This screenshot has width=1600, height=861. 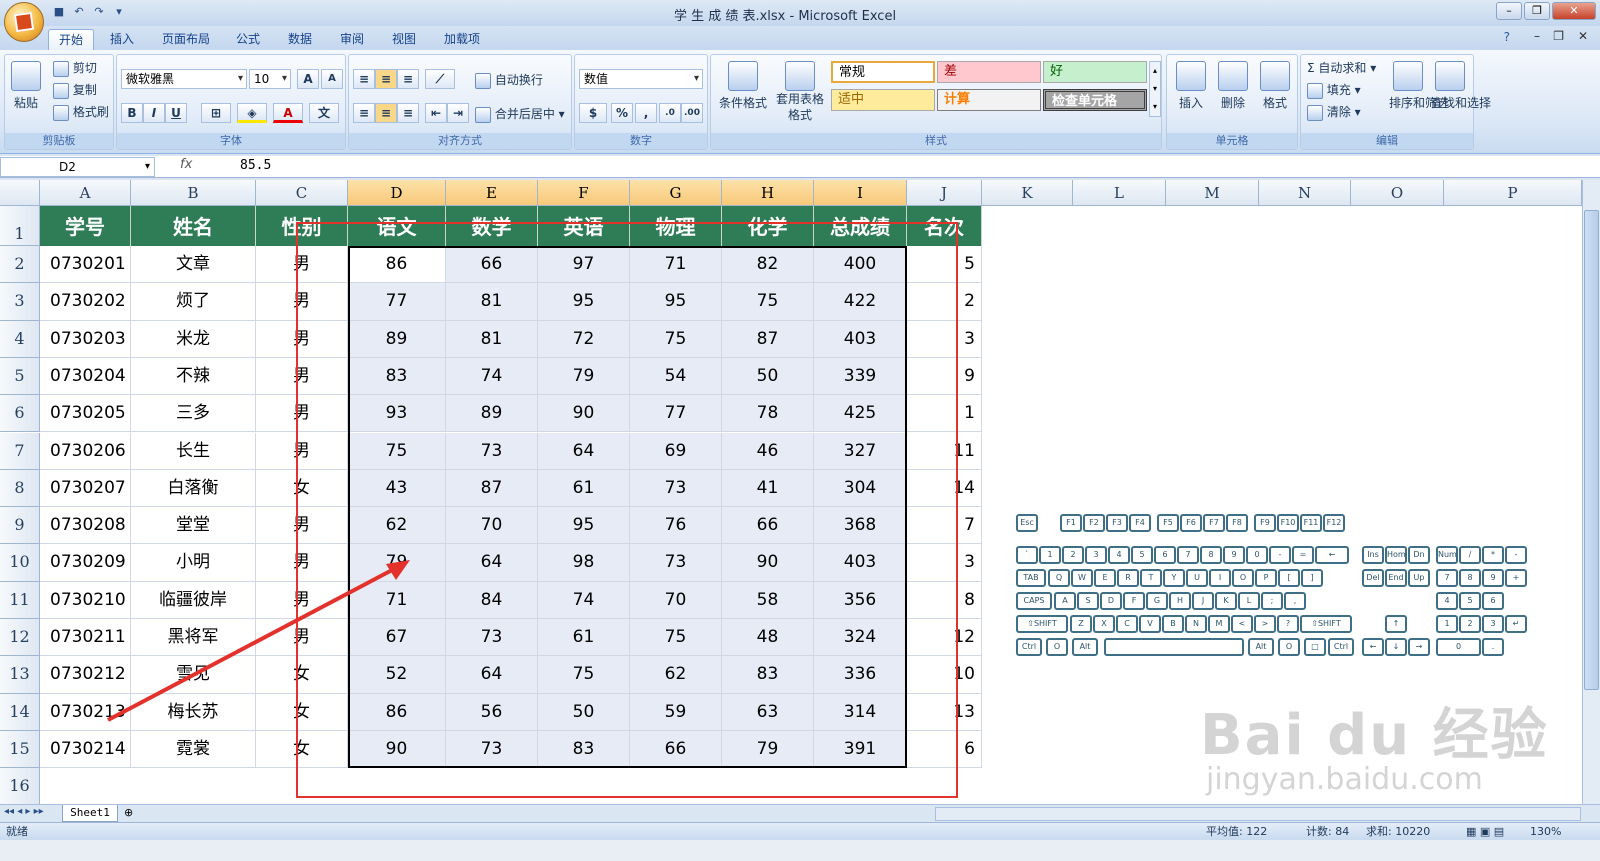 What do you see at coordinates (85, 376) in the screenshot?
I see `table-cell: 0730204` at bounding box center [85, 376].